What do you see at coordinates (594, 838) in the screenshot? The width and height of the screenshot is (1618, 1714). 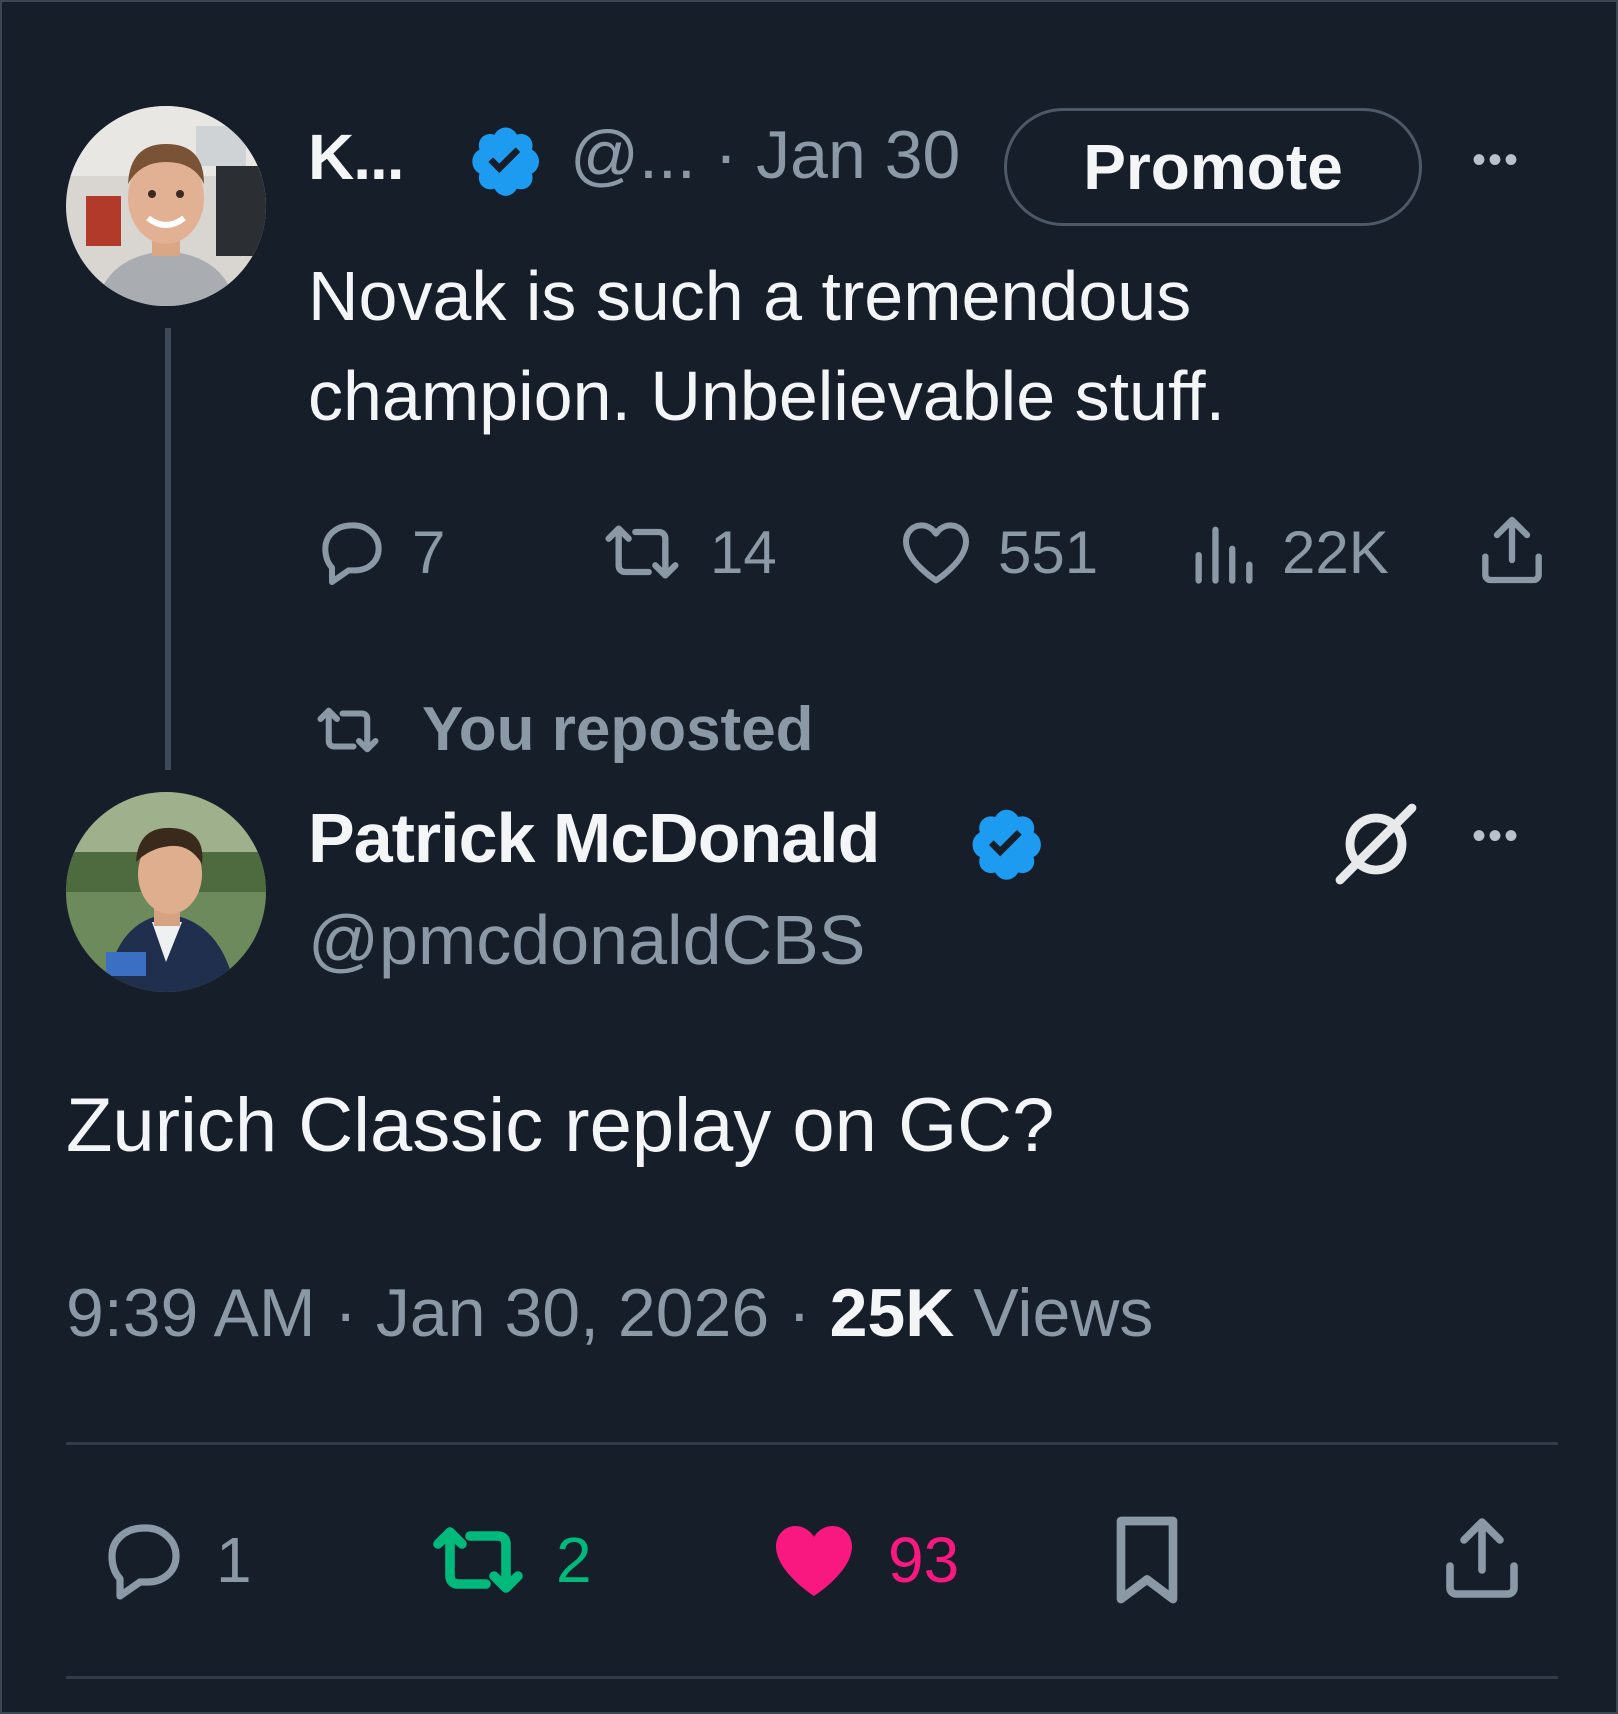 I see `main-author-name: Patrick McDonald` at bounding box center [594, 838].